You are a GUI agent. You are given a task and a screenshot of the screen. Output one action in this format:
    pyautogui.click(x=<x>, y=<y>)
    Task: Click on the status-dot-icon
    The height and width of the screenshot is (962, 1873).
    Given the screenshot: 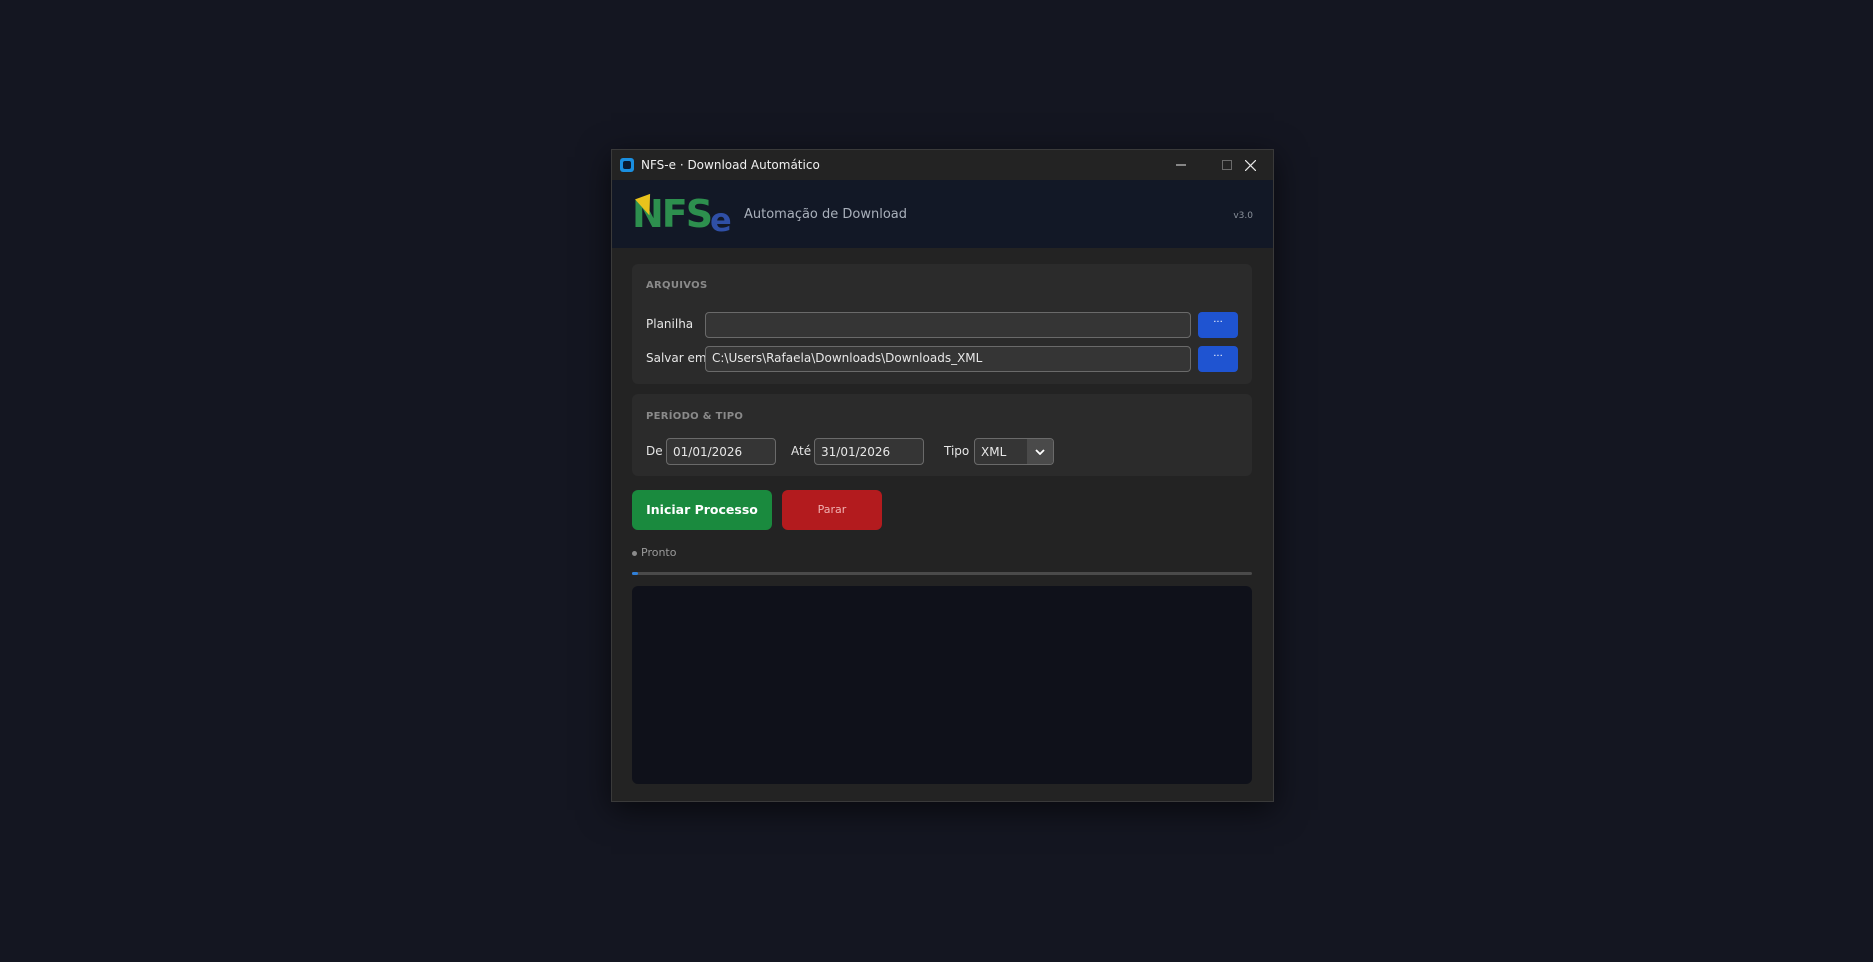 What is the action you would take?
    pyautogui.click(x=634, y=553)
    